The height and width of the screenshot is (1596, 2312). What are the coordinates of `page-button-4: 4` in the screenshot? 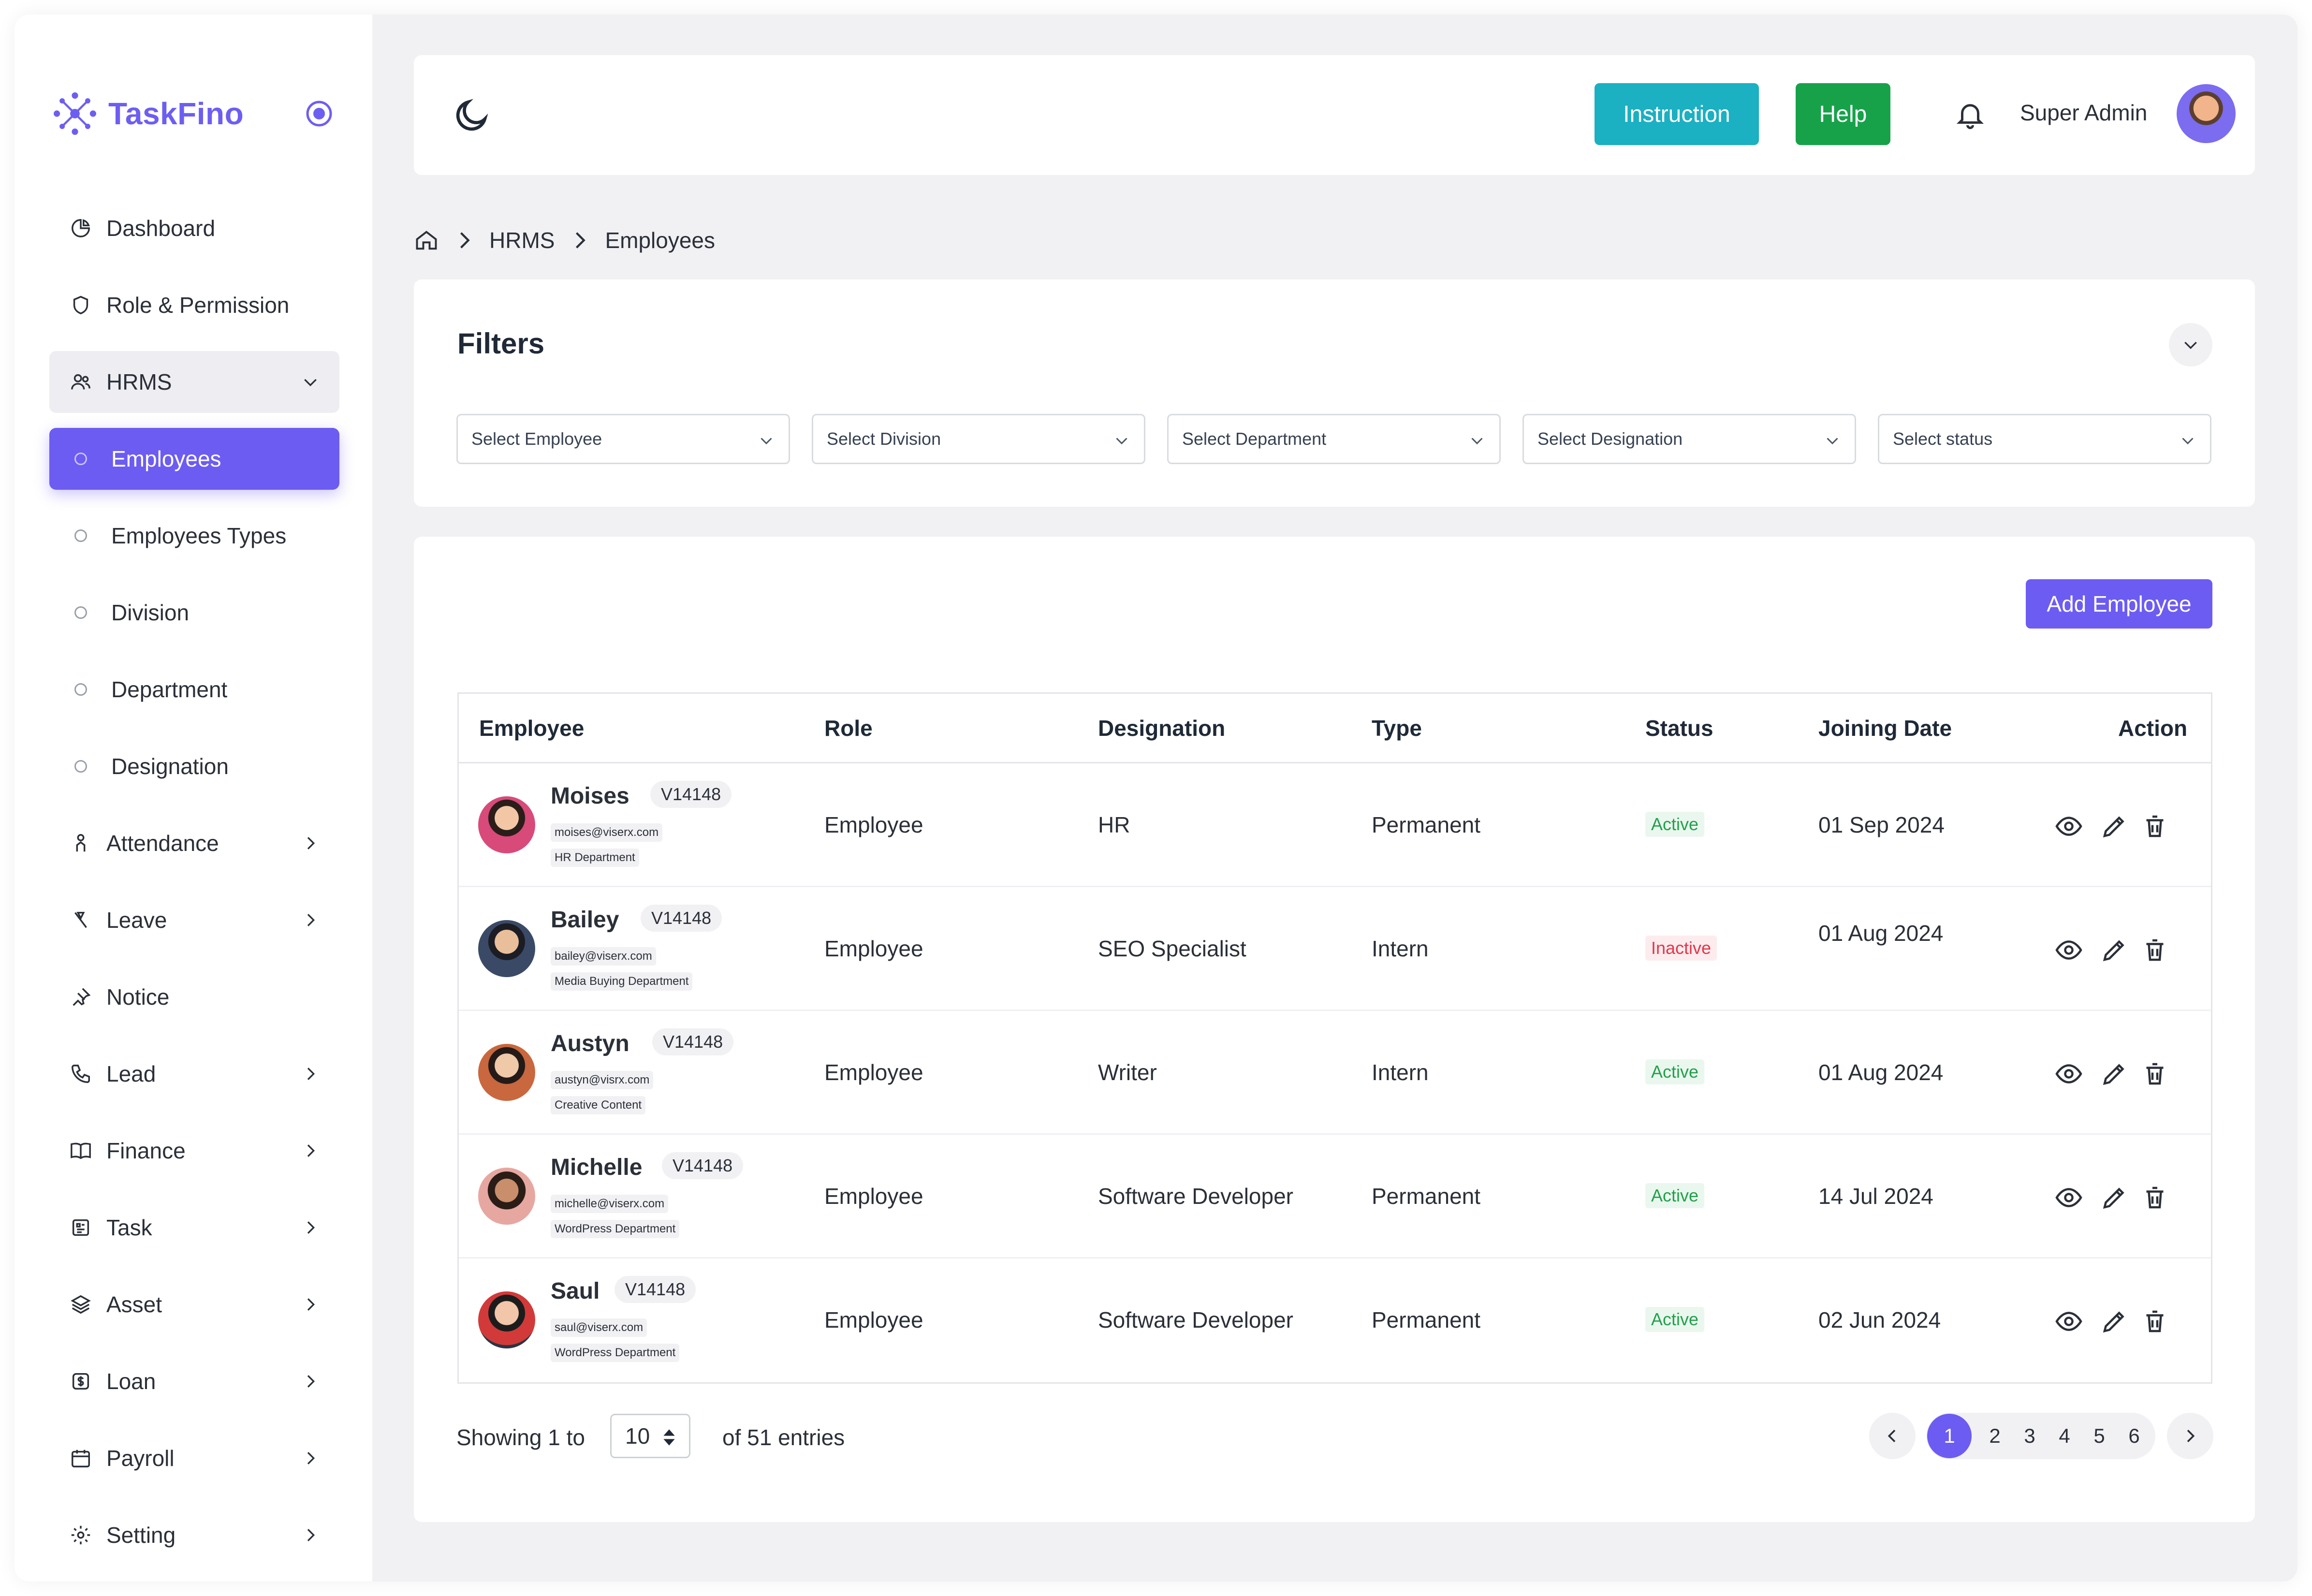 It's located at (2064, 1436).